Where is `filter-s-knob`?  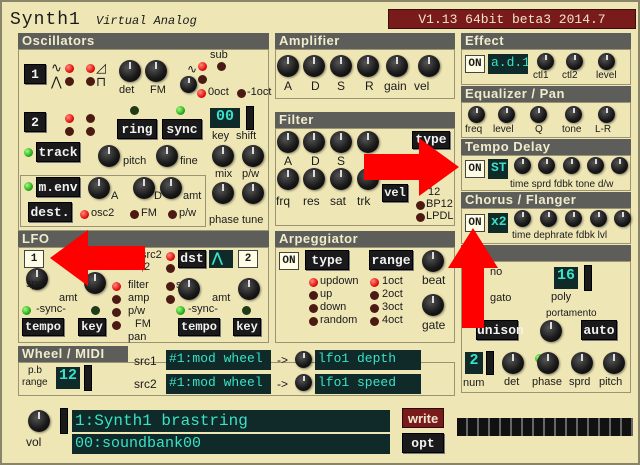 filter-s-knob is located at coordinates (341, 142).